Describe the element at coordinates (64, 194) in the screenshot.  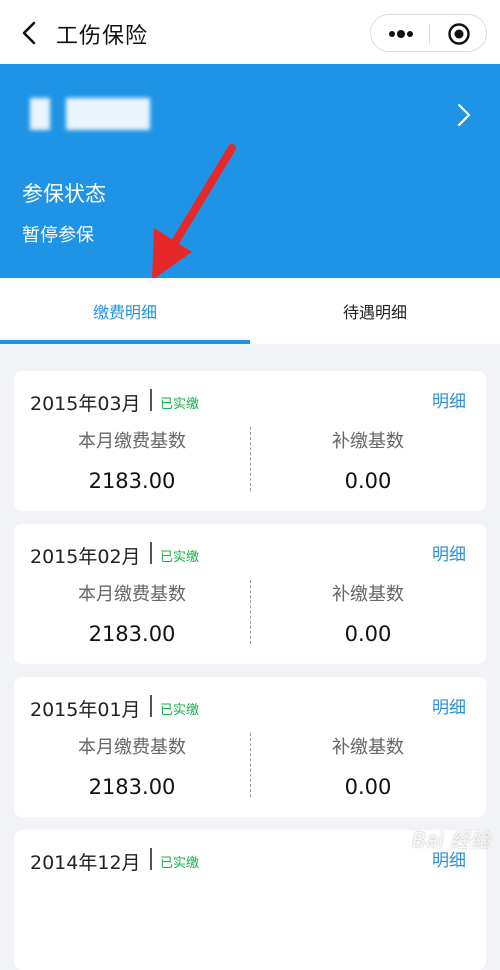
I see `status-label: 参保状态` at that location.